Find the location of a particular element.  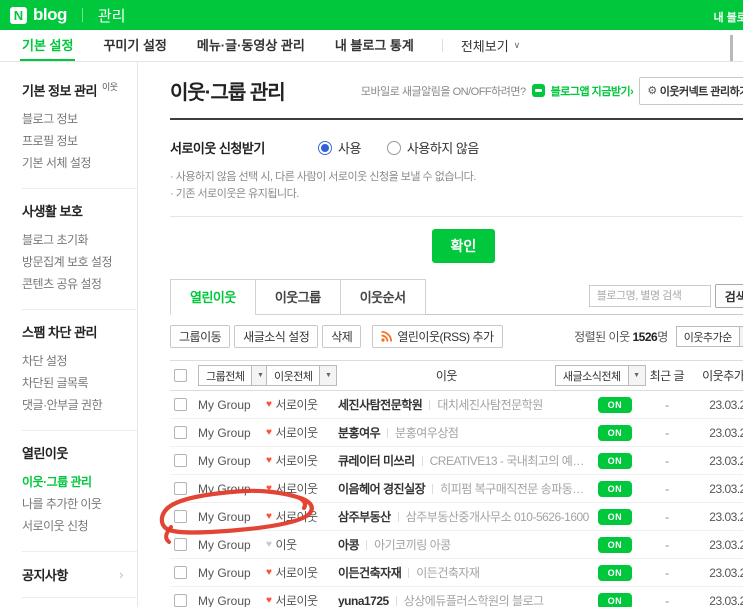

neighbor-name: 삼주부동산 is located at coordinates (364, 516).